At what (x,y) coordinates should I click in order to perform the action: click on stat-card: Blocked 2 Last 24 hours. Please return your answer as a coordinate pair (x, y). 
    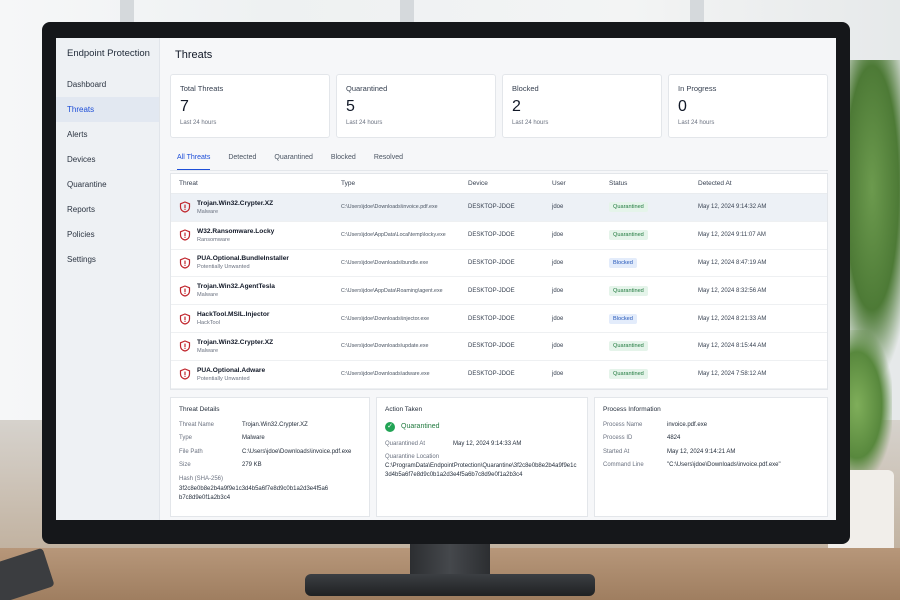
    Looking at the image, I should click on (582, 106).